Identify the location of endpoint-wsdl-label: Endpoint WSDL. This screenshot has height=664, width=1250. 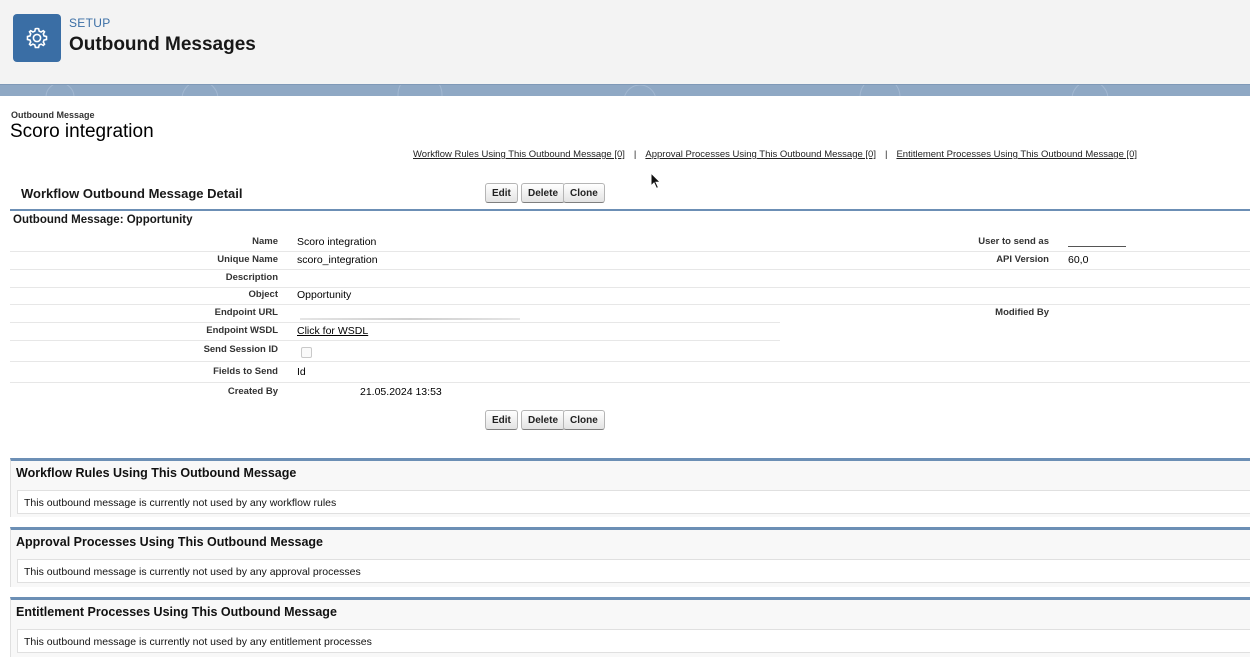
(242, 330).